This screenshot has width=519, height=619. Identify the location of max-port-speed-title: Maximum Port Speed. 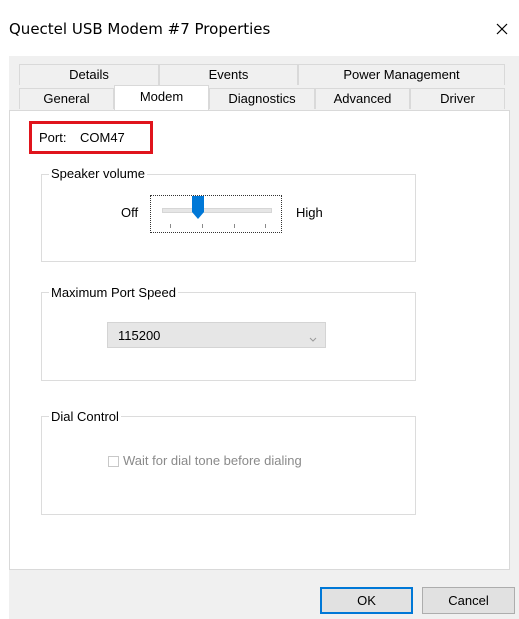
(113, 292).